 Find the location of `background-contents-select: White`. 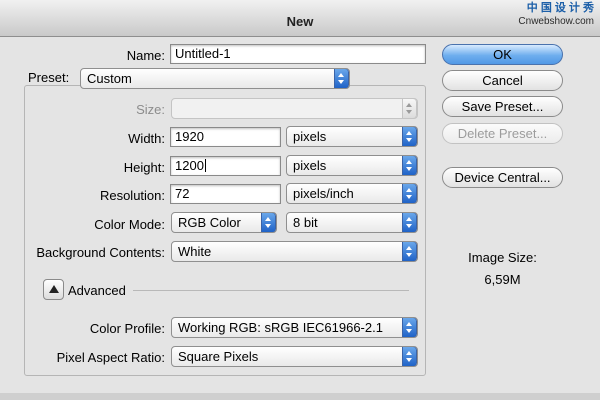

background-contents-select: White is located at coordinates (294, 251).